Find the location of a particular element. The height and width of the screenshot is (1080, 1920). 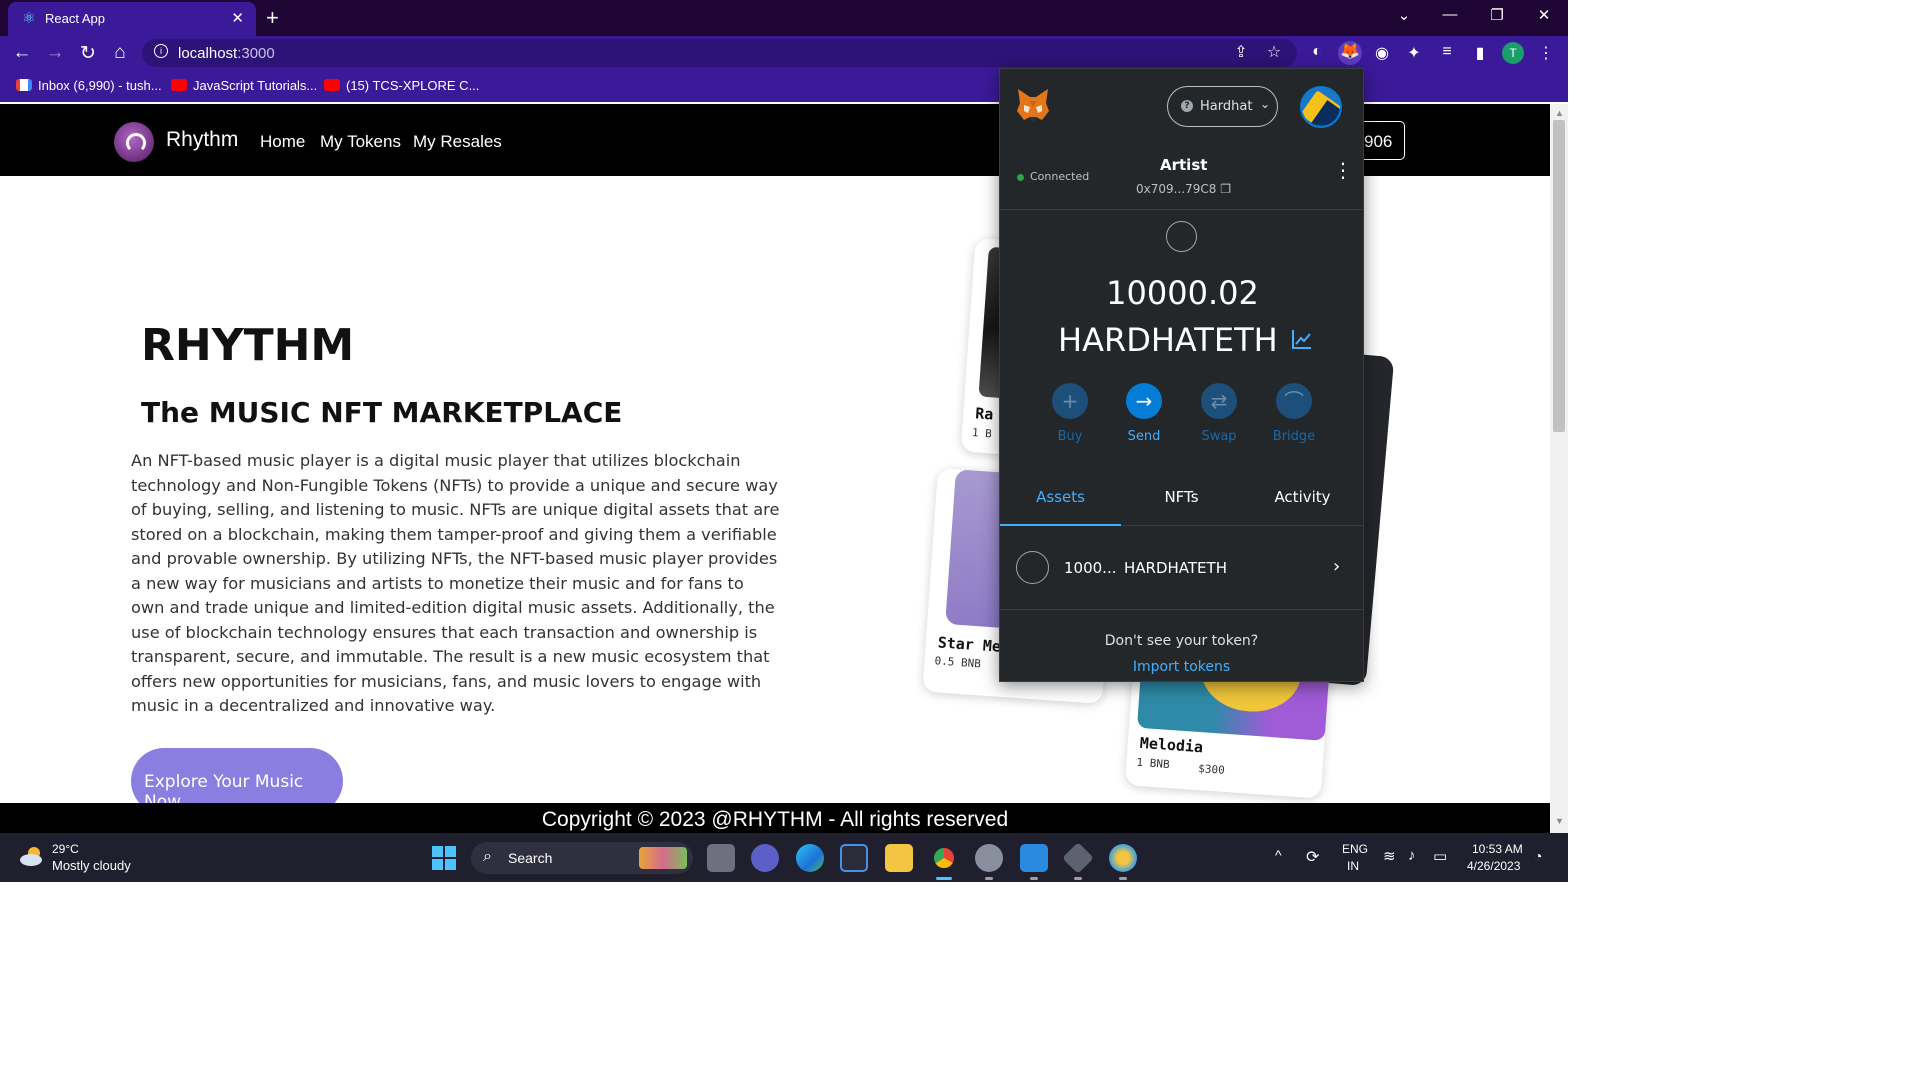

nft-card-price: 1 B is located at coordinates (982, 433).